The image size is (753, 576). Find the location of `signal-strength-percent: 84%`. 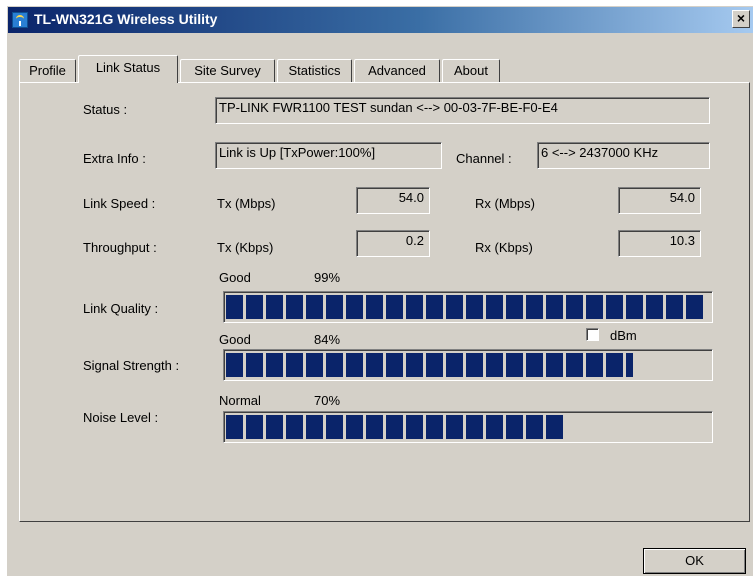

signal-strength-percent: 84% is located at coordinates (327, 339).